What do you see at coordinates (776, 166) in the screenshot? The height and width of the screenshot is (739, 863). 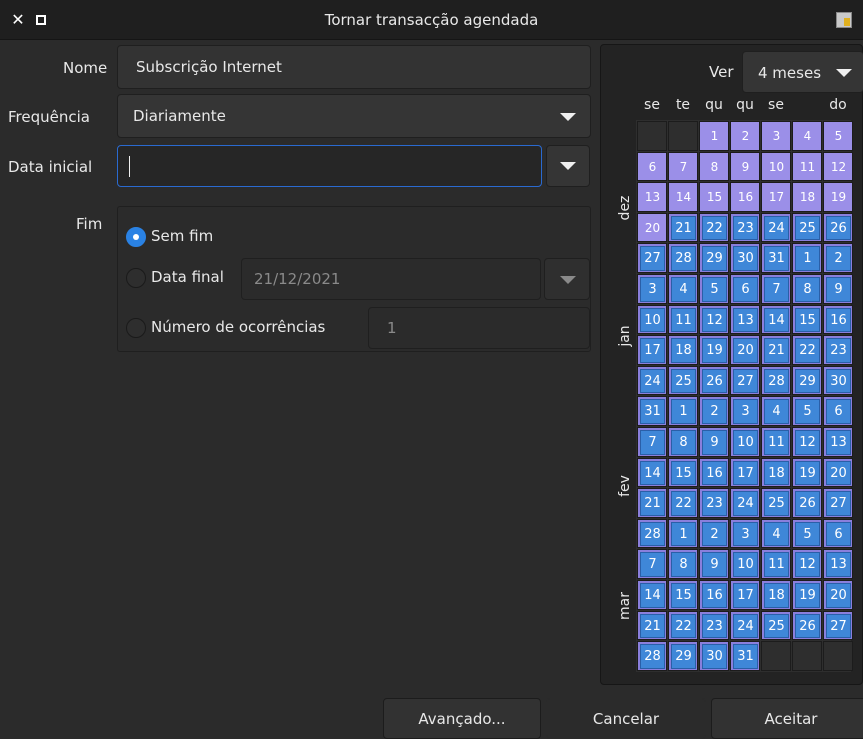 I see `calendar-day: 10` at bounding box center [776, 166].